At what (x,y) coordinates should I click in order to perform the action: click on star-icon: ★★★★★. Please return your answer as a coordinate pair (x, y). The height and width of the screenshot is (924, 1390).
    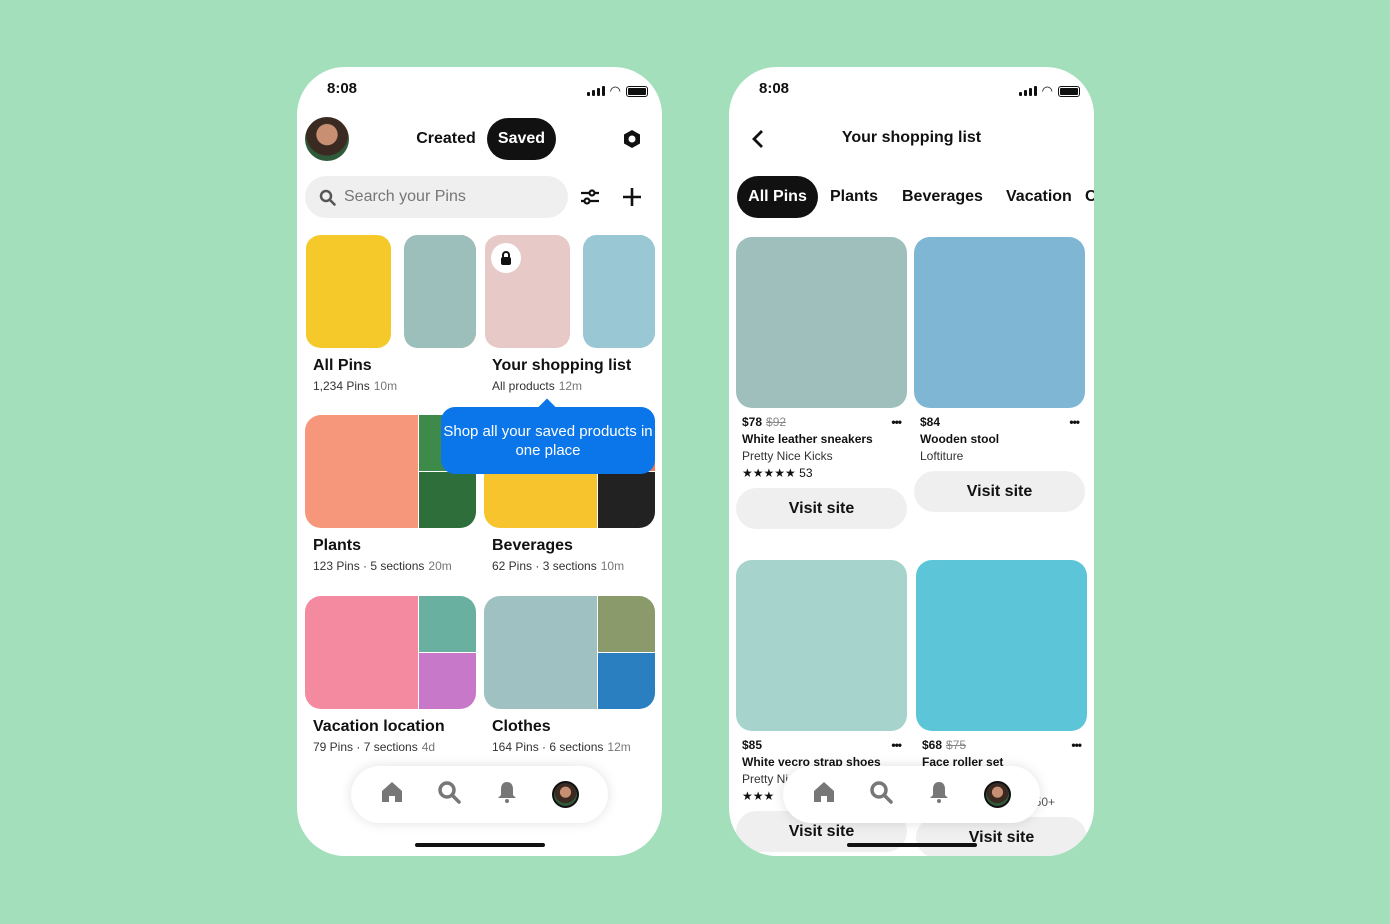
    Looking at the image, I should click on (769, 473).